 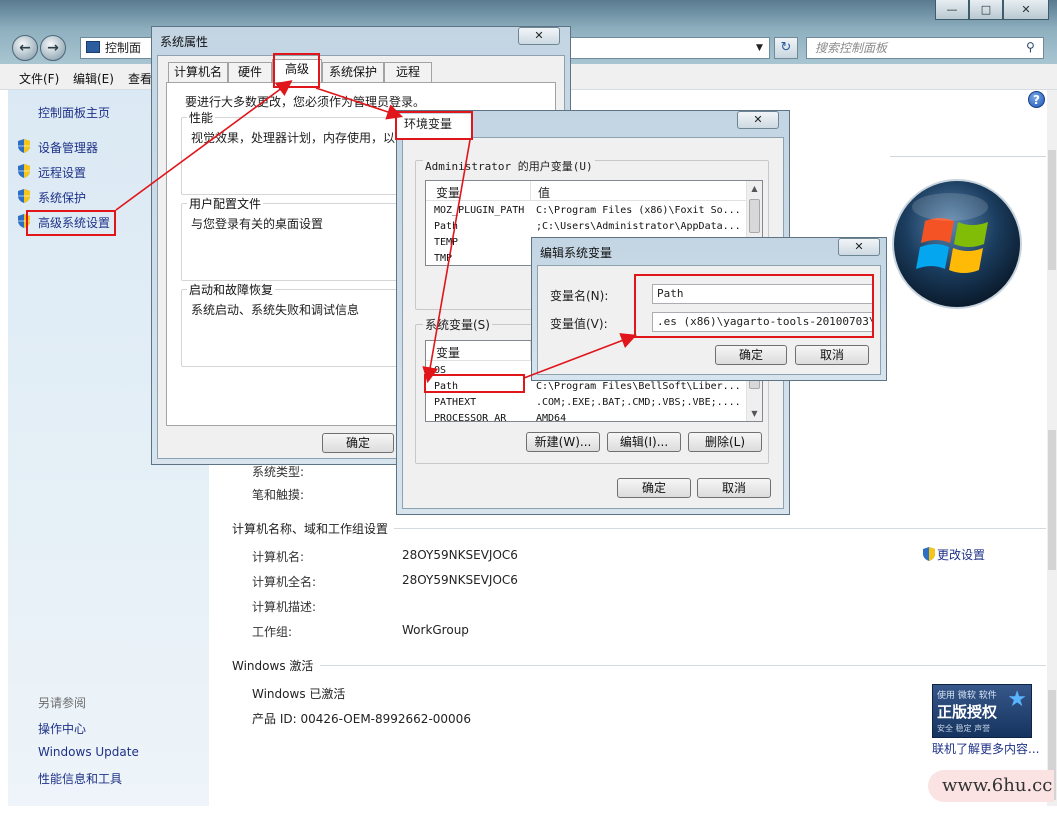 What do you see at coordinates (544, 192) in the screenshot?
I see `column-value: 值` at bounding box center [544, 192].